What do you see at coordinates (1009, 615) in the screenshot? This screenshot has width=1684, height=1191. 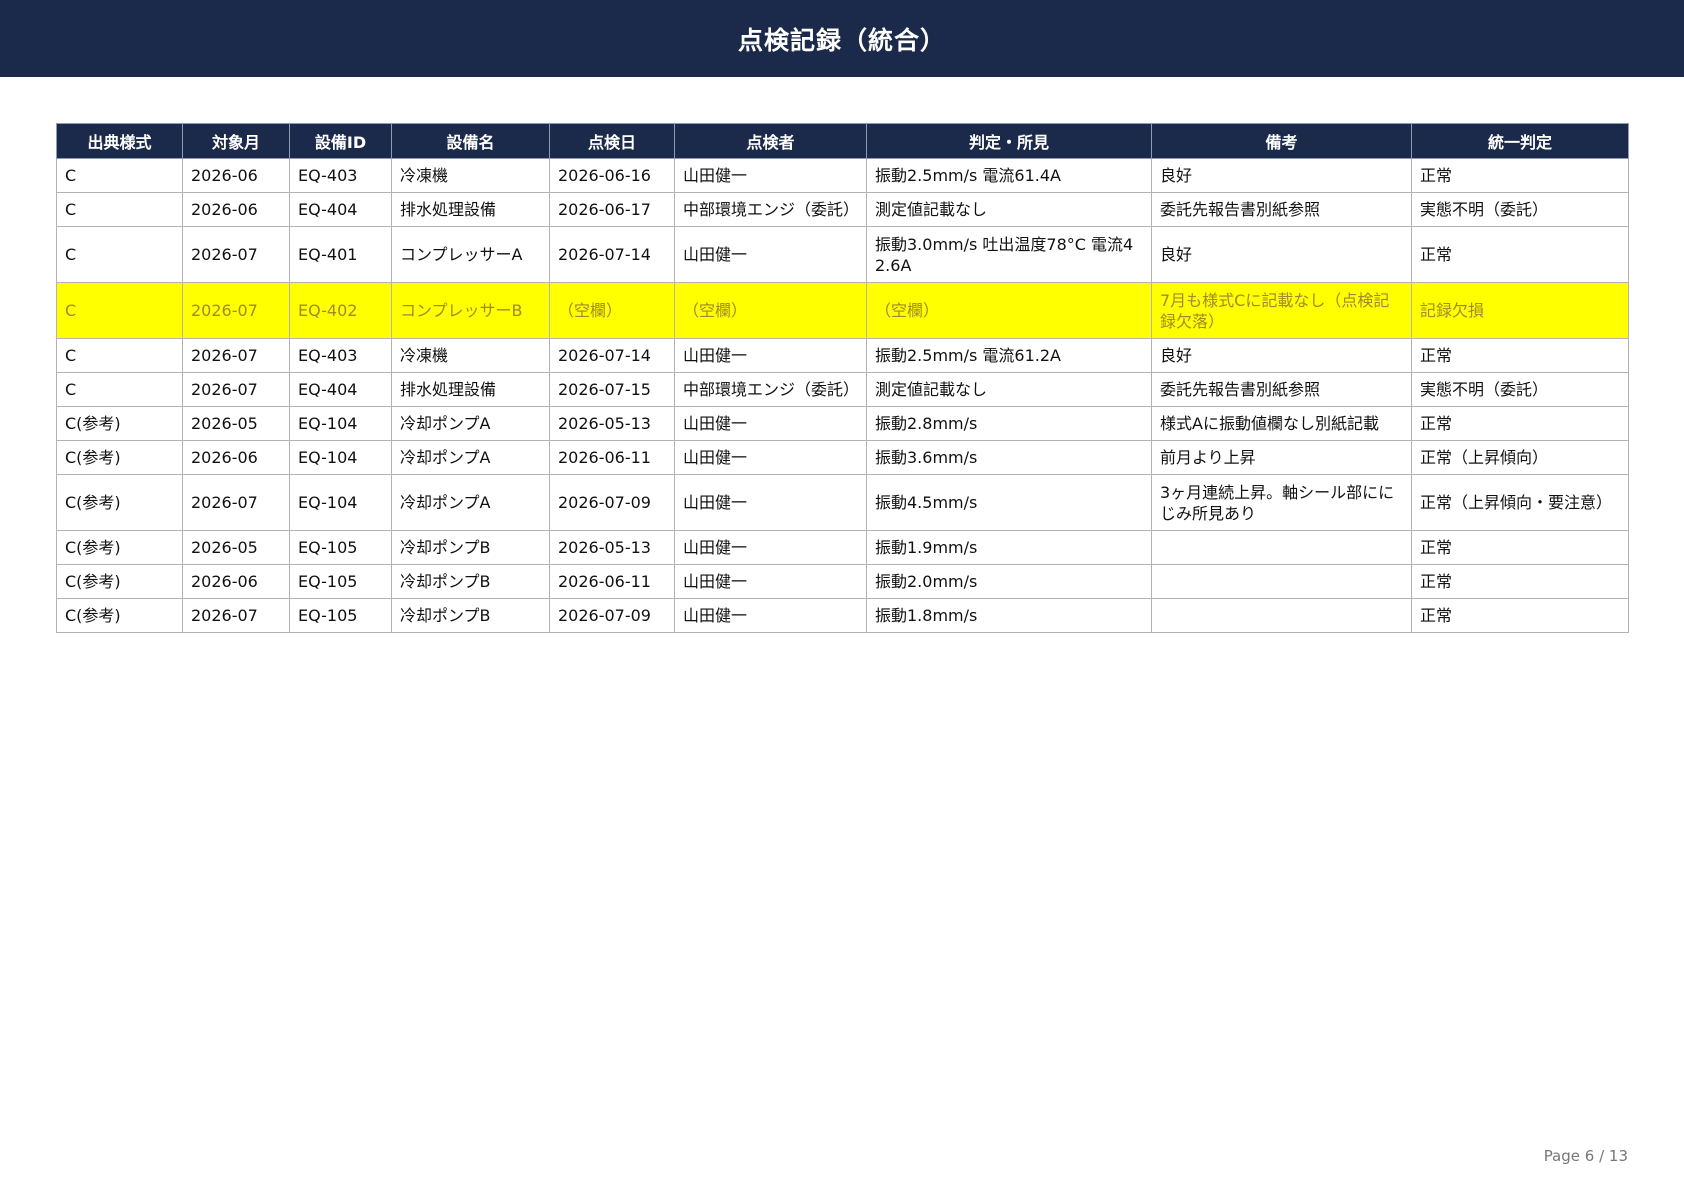 I see `cell-judgement-findings: 振動1.8mm/s` at bounding box center [1009, 615].